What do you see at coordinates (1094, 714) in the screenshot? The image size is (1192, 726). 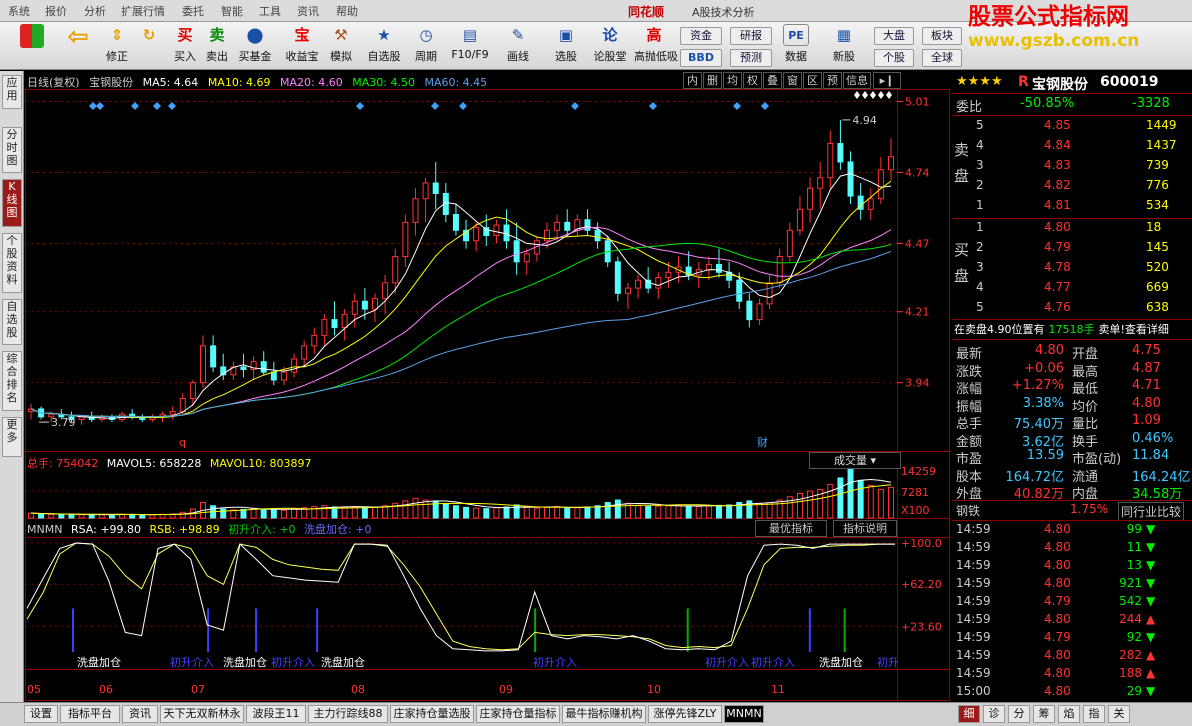 I see `quote-tab-5: 指` at bounding box center [1094, 714].